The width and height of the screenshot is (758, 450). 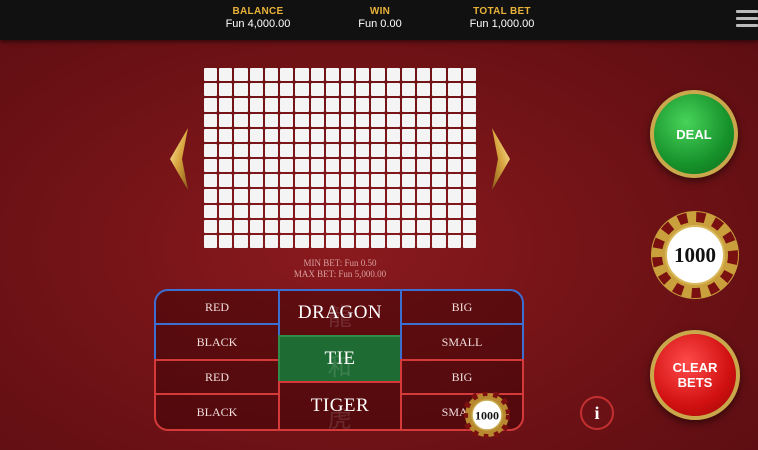 I want to click on info-icon: i, so click(x=597, y=412).